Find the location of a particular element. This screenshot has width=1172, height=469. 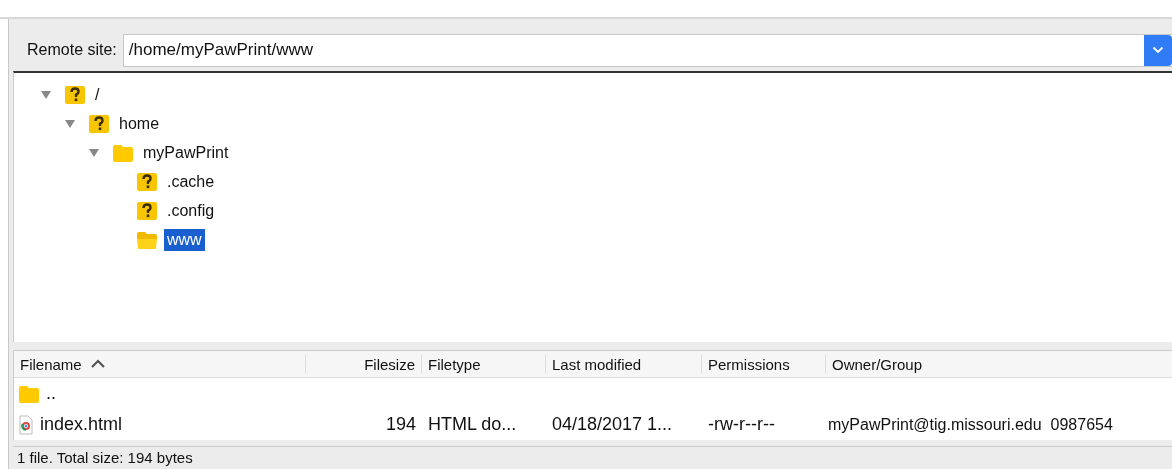

table-cell: 194 is located at coordinates (400, 424).